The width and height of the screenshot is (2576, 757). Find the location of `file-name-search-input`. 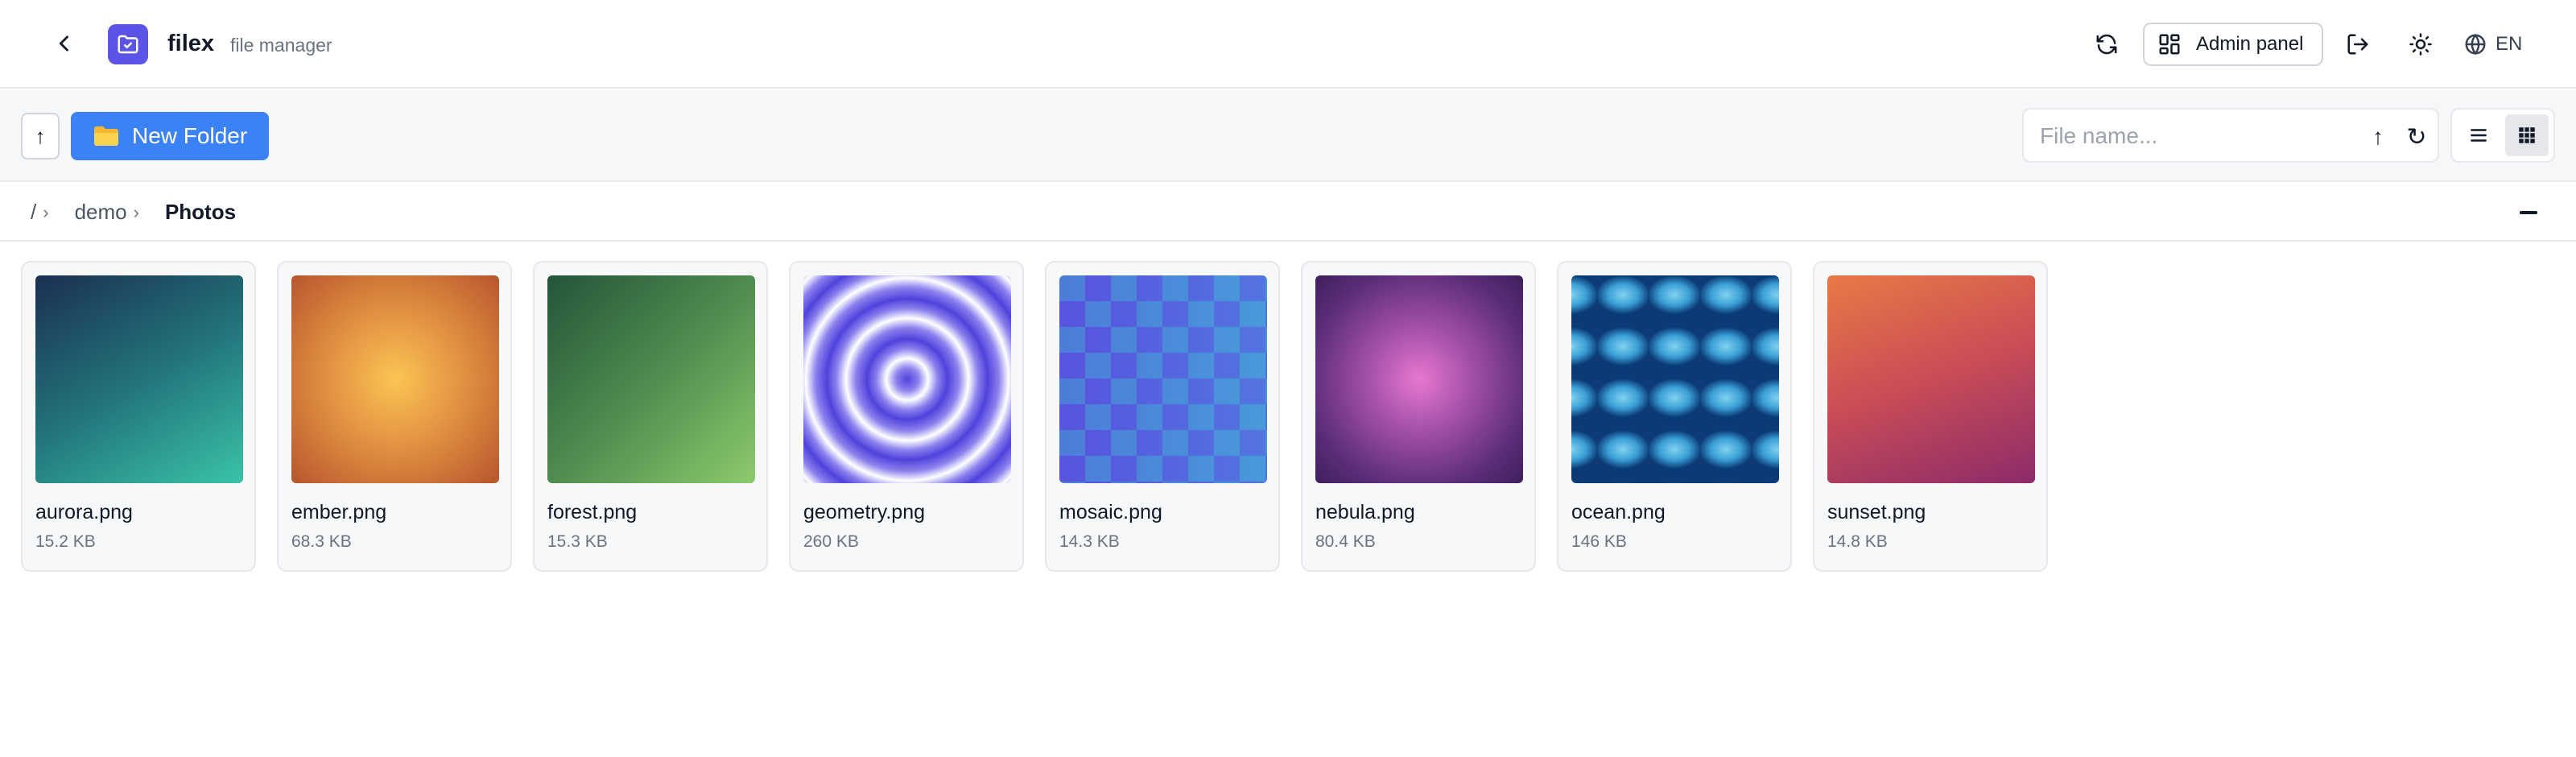

file-name-search-input is located at coordinates (2193, 136).